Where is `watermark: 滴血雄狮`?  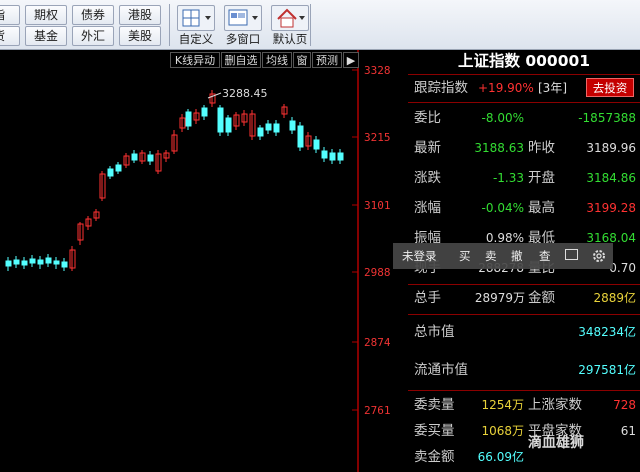 watermark: 滴血雄狮 is located at coordinates (556, 443).